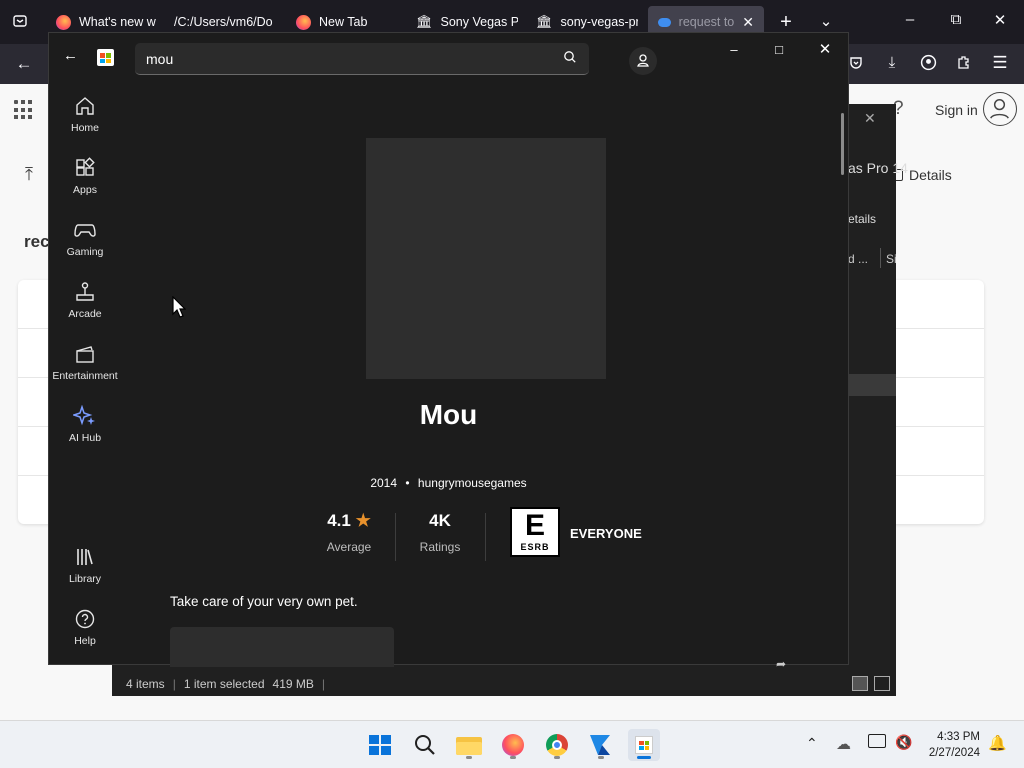 The height and width of the screenshot is (768, 1024). I want to click on chevron-down-icon: ⌄, so click(826, 21).